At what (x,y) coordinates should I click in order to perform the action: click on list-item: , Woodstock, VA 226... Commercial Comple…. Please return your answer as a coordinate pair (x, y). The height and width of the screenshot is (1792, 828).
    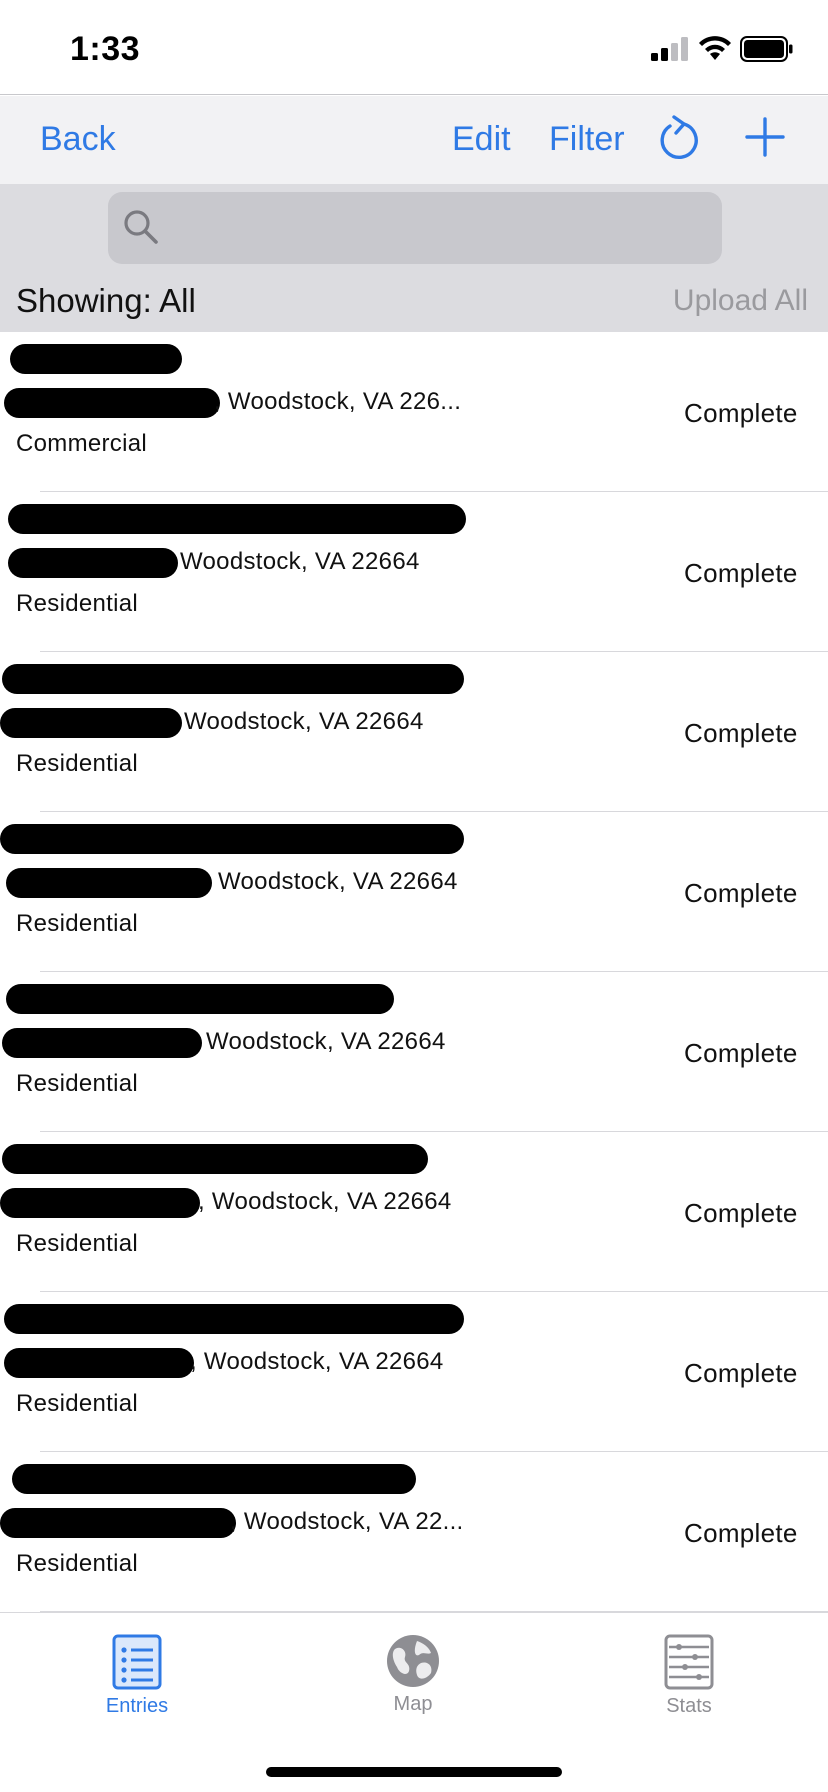
    Looking at the image, I should click on (414, 412).